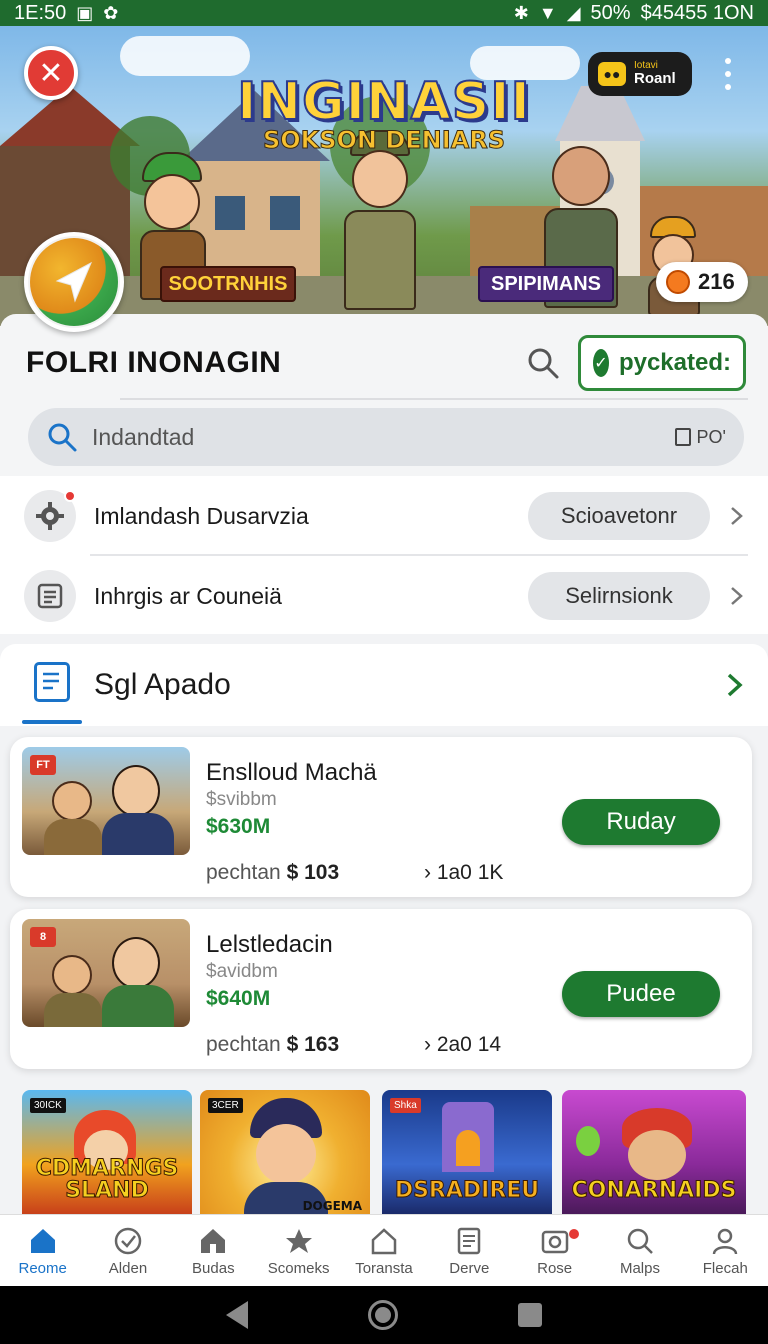 The image size is (768, 1344). Describe the element at coordinates (641, 822) in the screenshot. I see `listing-action-button: Ruday` at that location.